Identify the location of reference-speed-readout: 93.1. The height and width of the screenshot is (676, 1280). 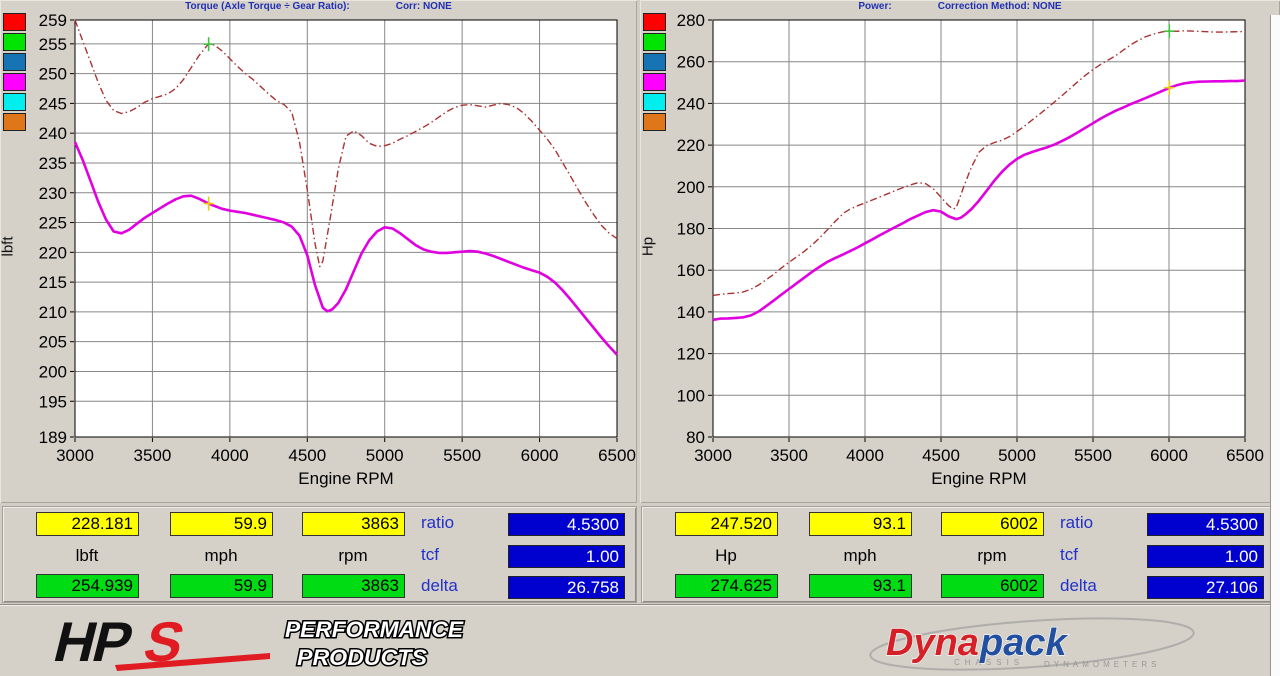
(860, 586).